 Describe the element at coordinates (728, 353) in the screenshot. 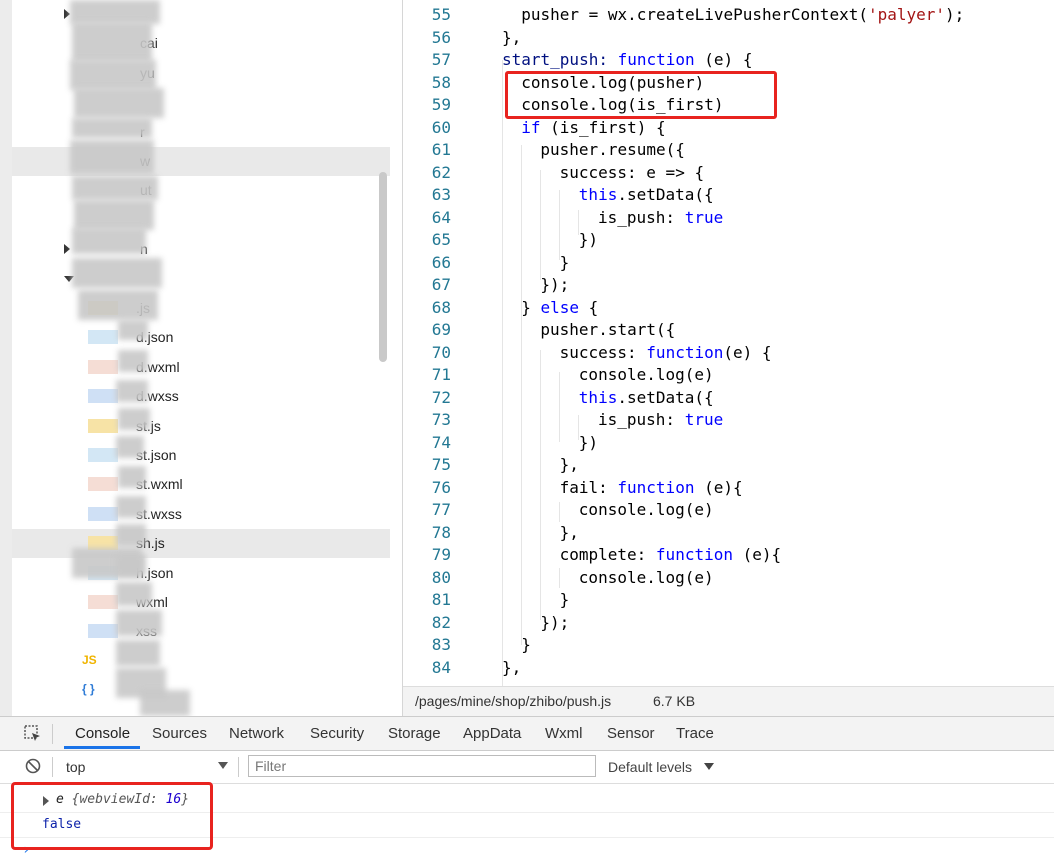

I see `code-line: 70 success: function(e) {` at that location.